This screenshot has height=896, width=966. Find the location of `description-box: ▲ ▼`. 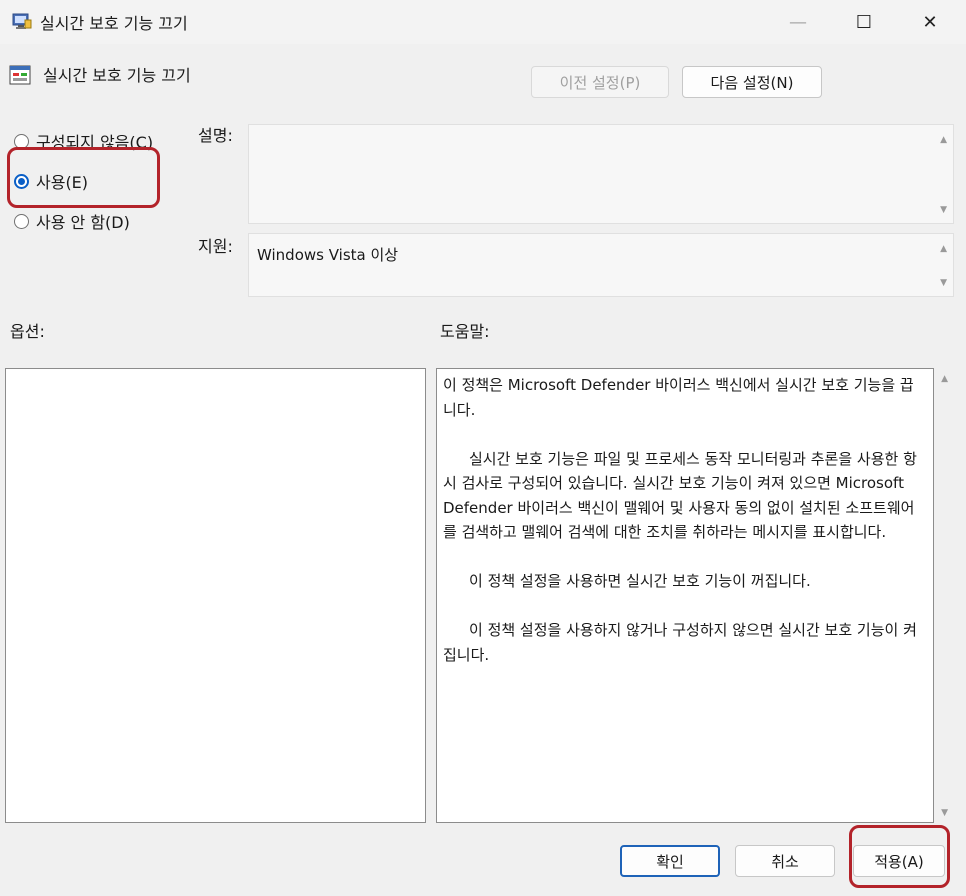

description-box: ▲ ▼ is located at coordinates (601, 174).